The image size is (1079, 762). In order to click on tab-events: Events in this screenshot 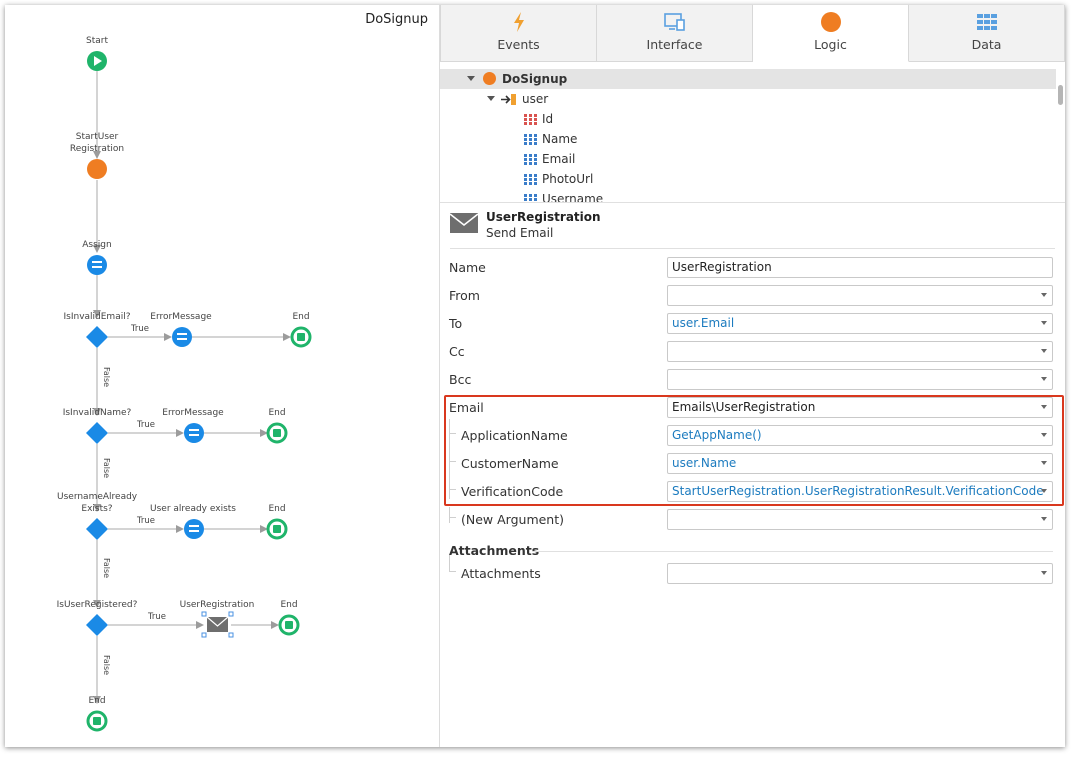, I will do `click(518, 33)`.